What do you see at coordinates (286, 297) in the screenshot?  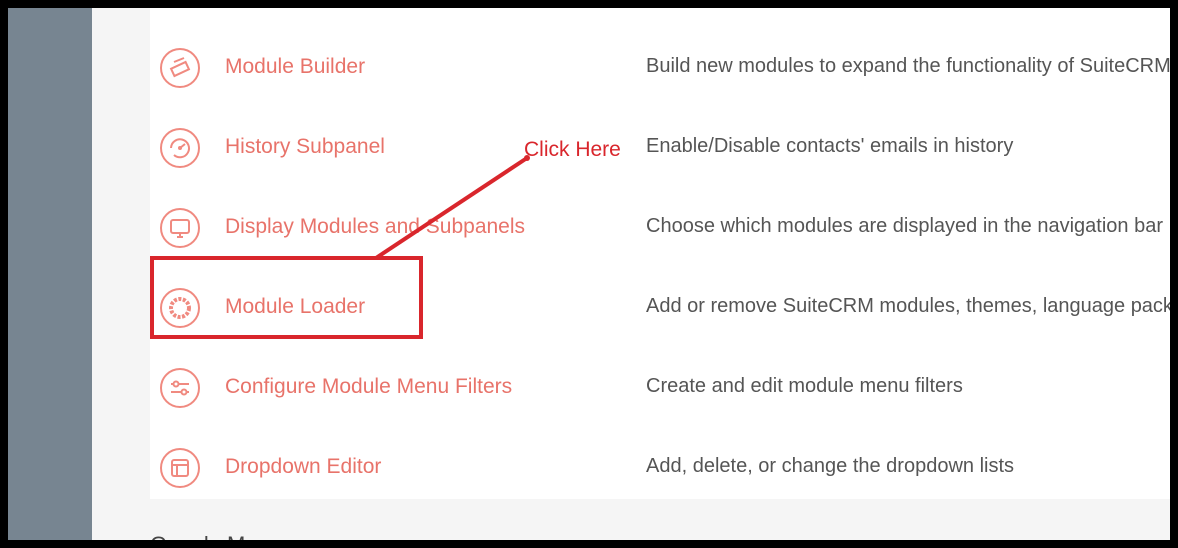 I see `module-loader-highlight-box` at bounding box center [286, 297].